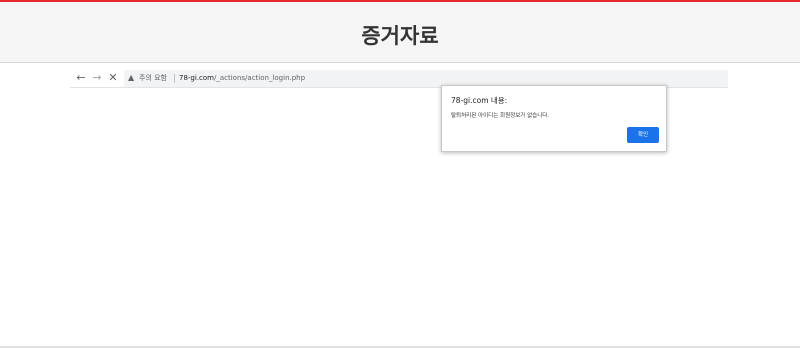 The height and width of the screenshot is (348, 800). What do you see at coordinates (479, 100) in the screenshot?
I see `alert-title: 78-gi.com 내용:` at bounding box center [479, 100].